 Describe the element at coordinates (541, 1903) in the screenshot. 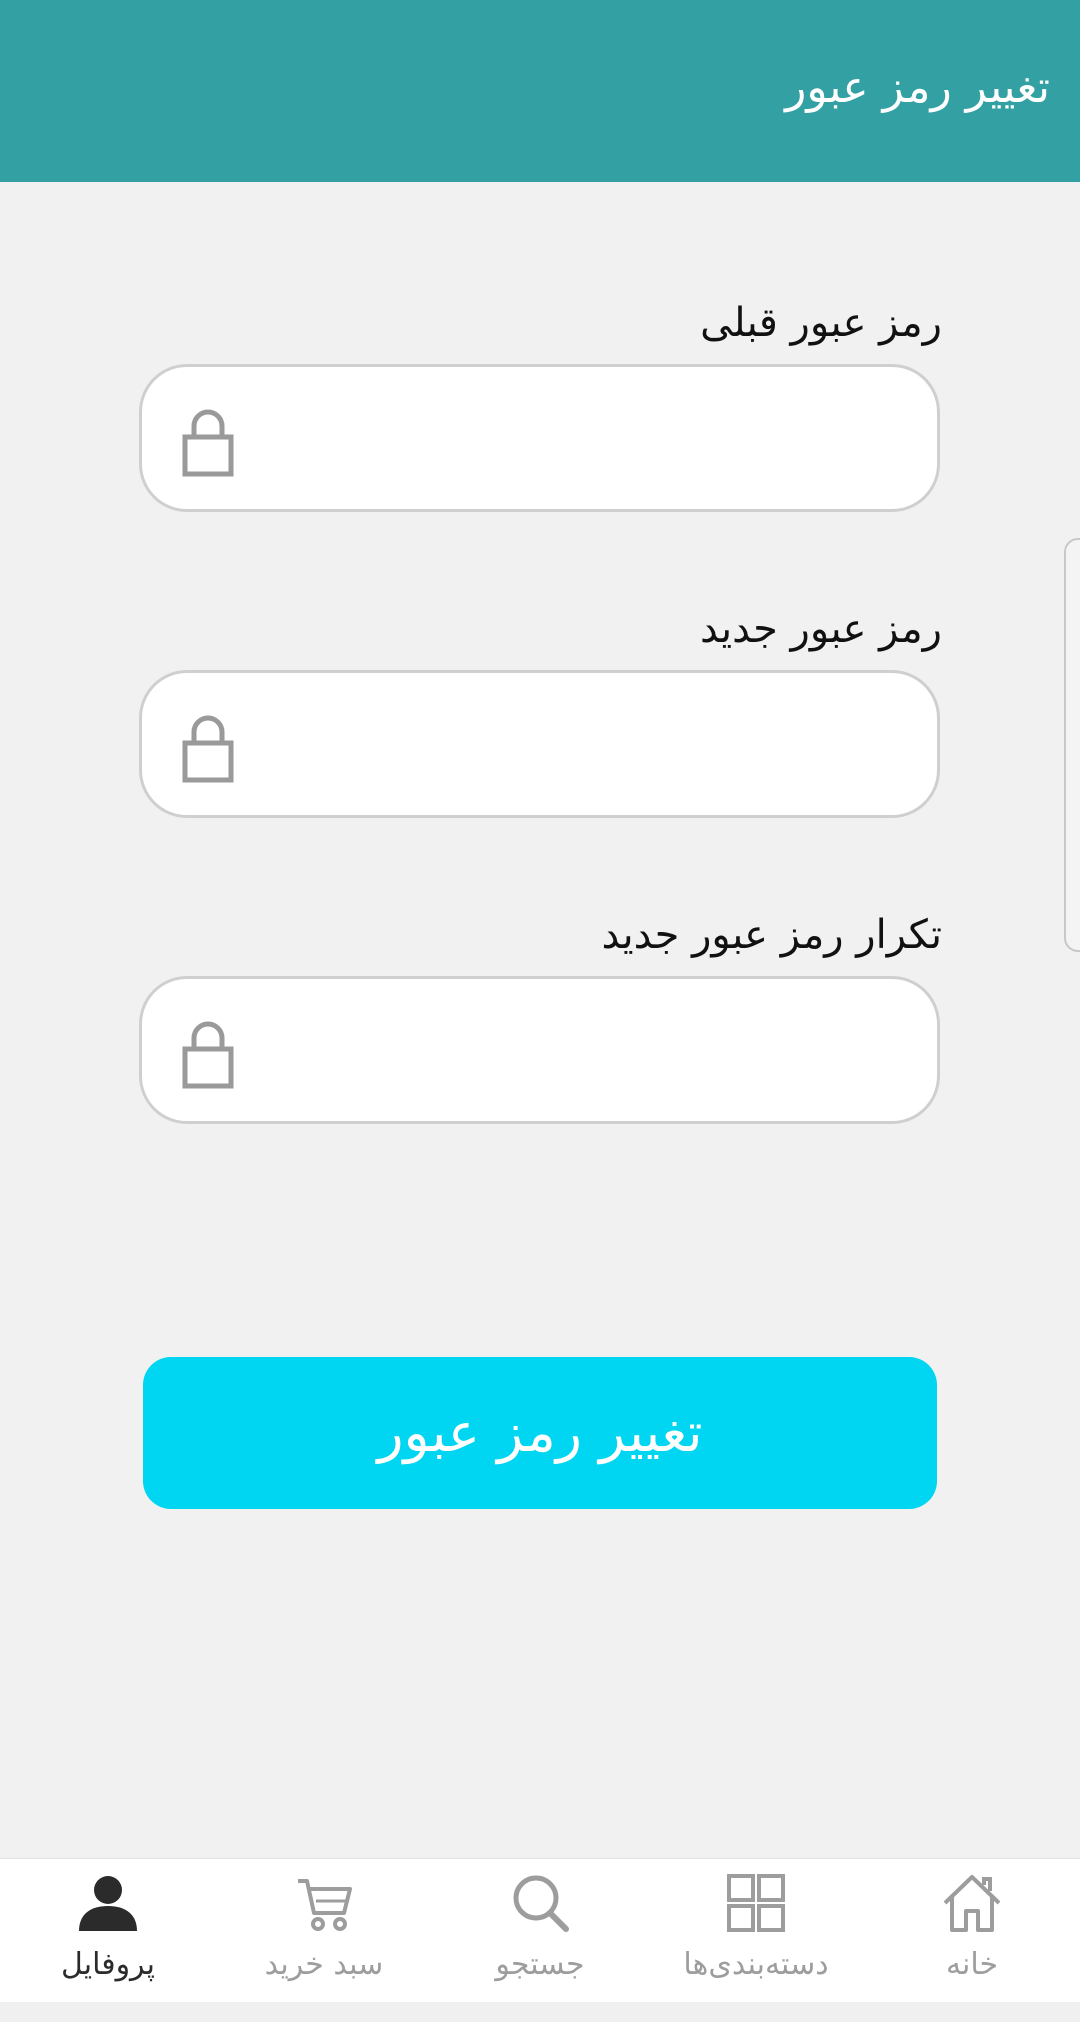

I see `search-icon` at that location.